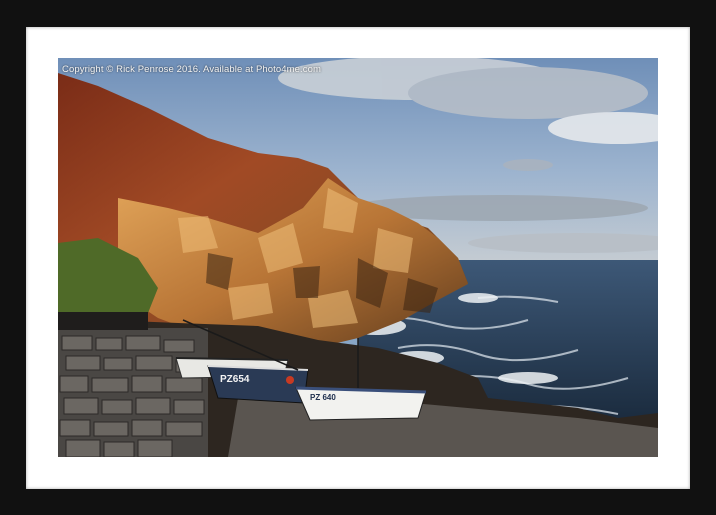 The image size is (716, 515). I want to click on fishing-boat-blue: PZ654, so click(258, 384).